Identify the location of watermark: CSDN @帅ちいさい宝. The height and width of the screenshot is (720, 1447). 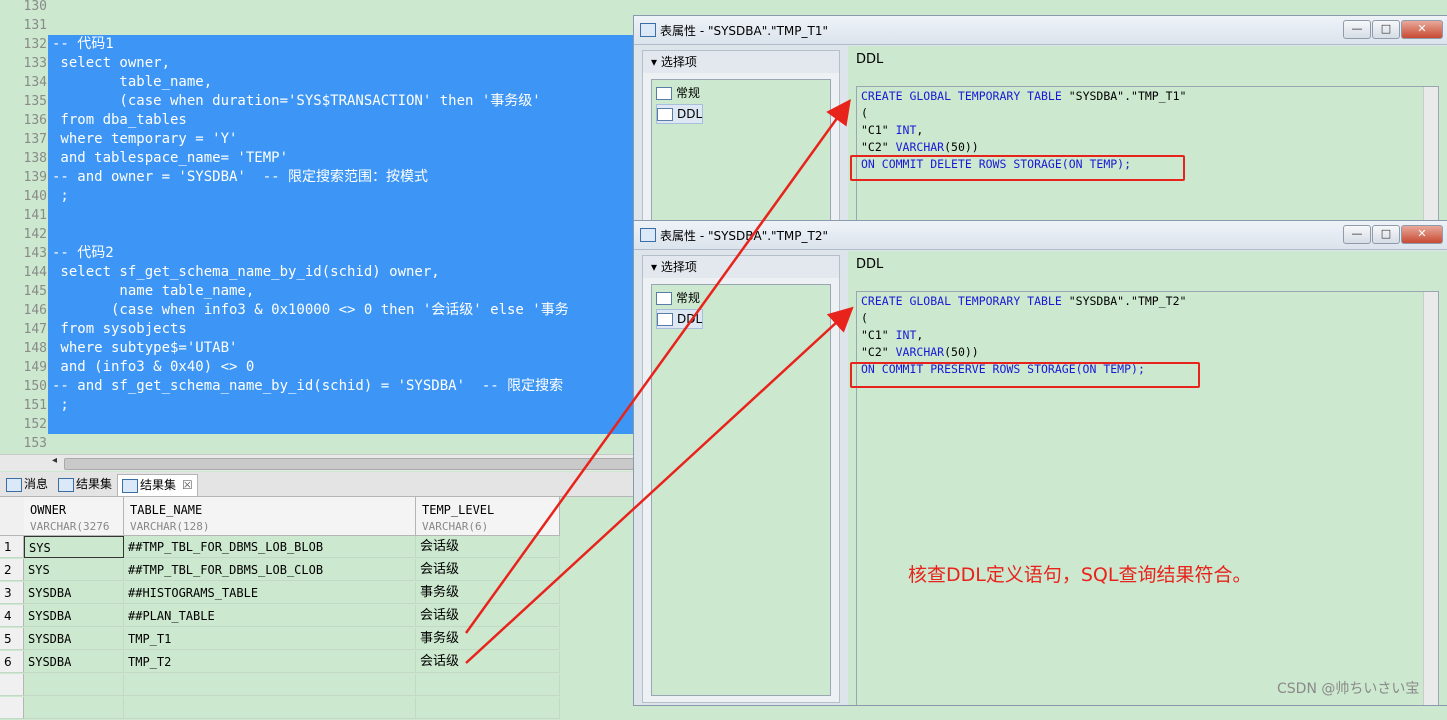
(1348, 689).